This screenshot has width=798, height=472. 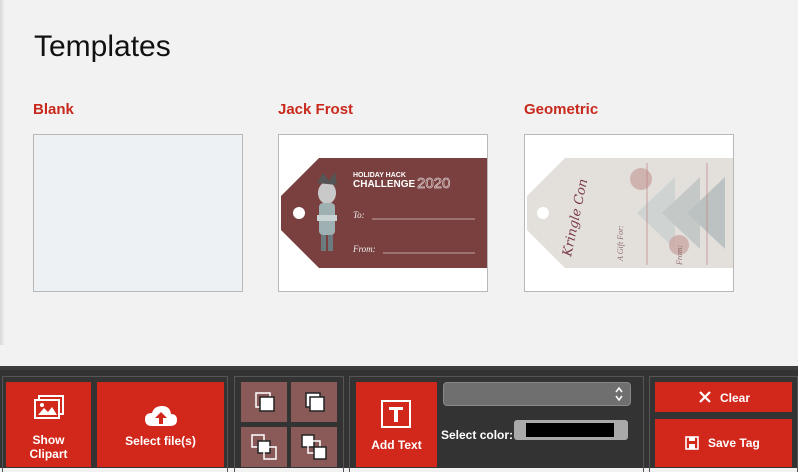 What do you see at coordinates (102, 46) in the screenshot?
I see `page-title: Templates` at bounding box center [102, 46].